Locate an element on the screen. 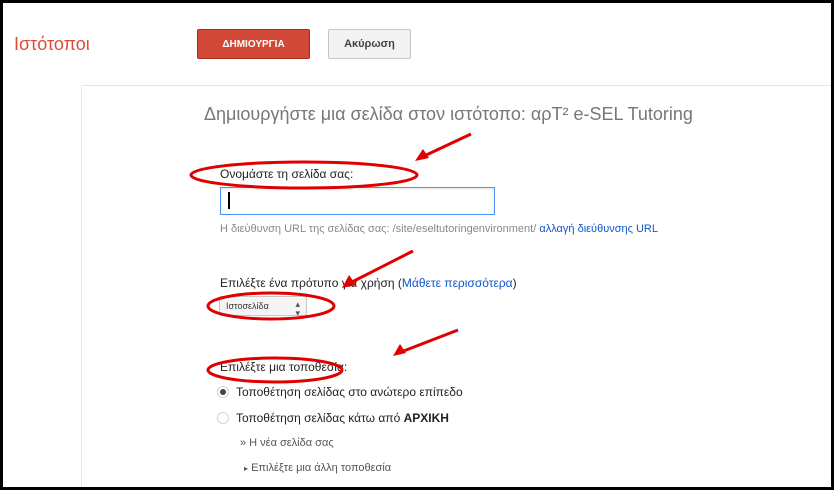 The height and width of the screenshot is (497, 840). highlight-ellipse-name-label is located at coordinates (304, 175).